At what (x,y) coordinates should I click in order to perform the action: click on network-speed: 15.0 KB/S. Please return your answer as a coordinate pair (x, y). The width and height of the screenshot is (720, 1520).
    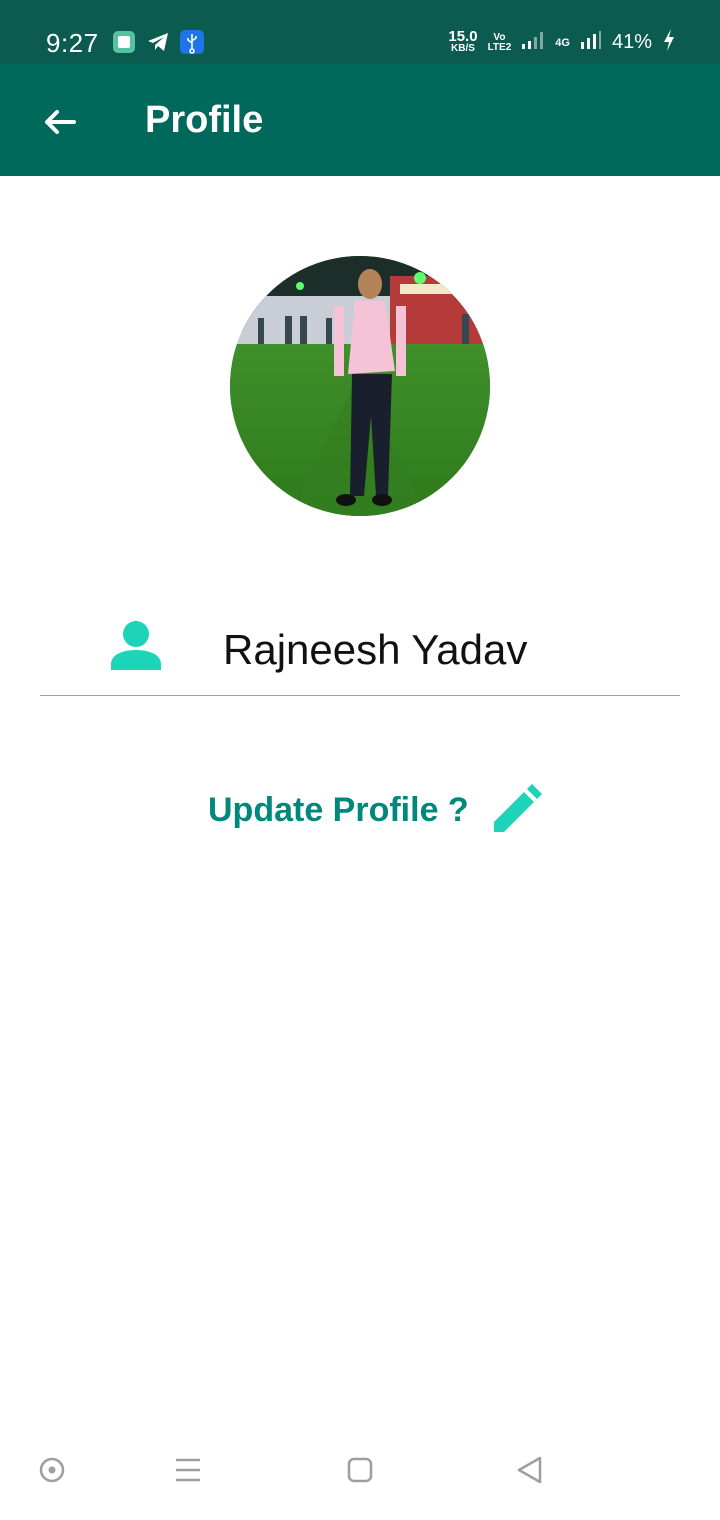
    Looking at the image, I should click on (463, 41).